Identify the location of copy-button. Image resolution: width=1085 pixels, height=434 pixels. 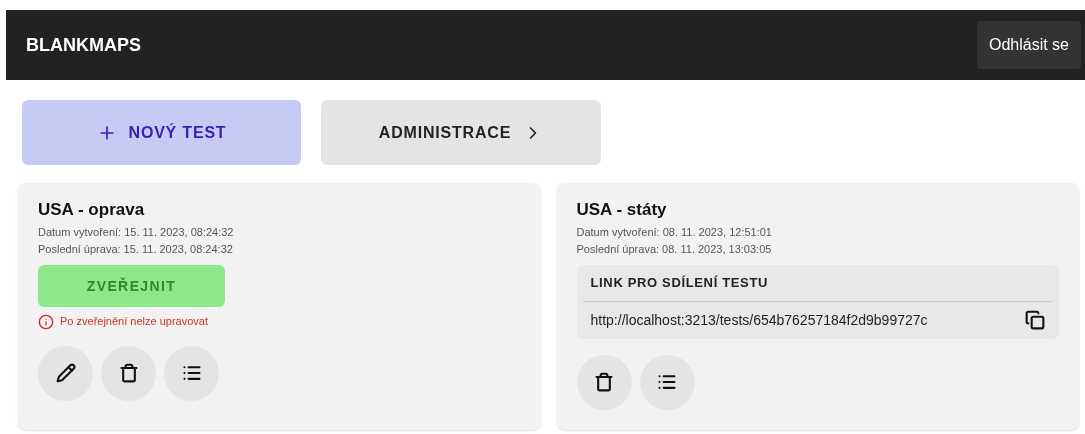
(1035, 320).